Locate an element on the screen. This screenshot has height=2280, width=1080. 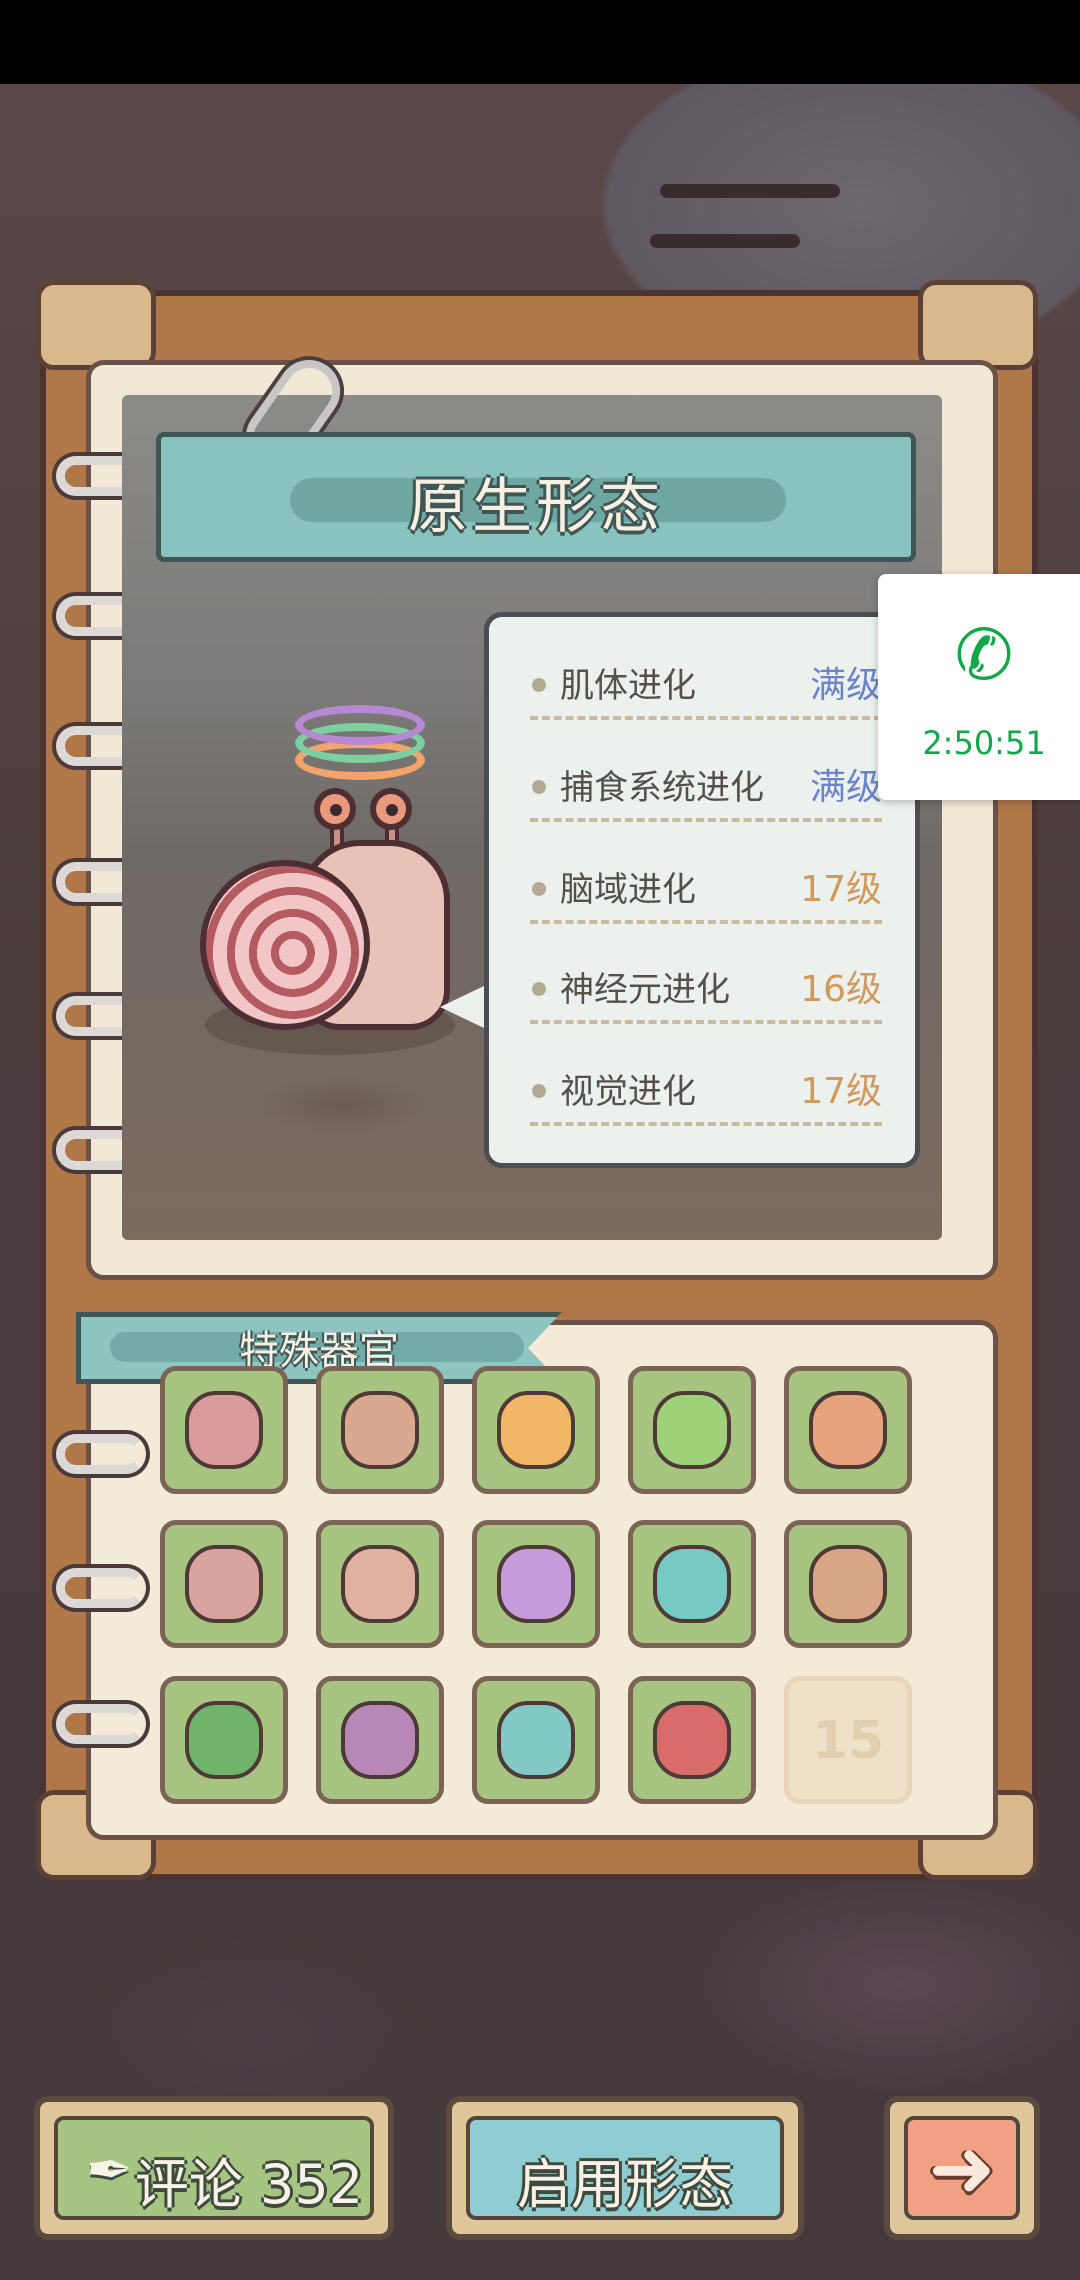
call-duration: 2:50:51 is located at coordinates (984, 743).